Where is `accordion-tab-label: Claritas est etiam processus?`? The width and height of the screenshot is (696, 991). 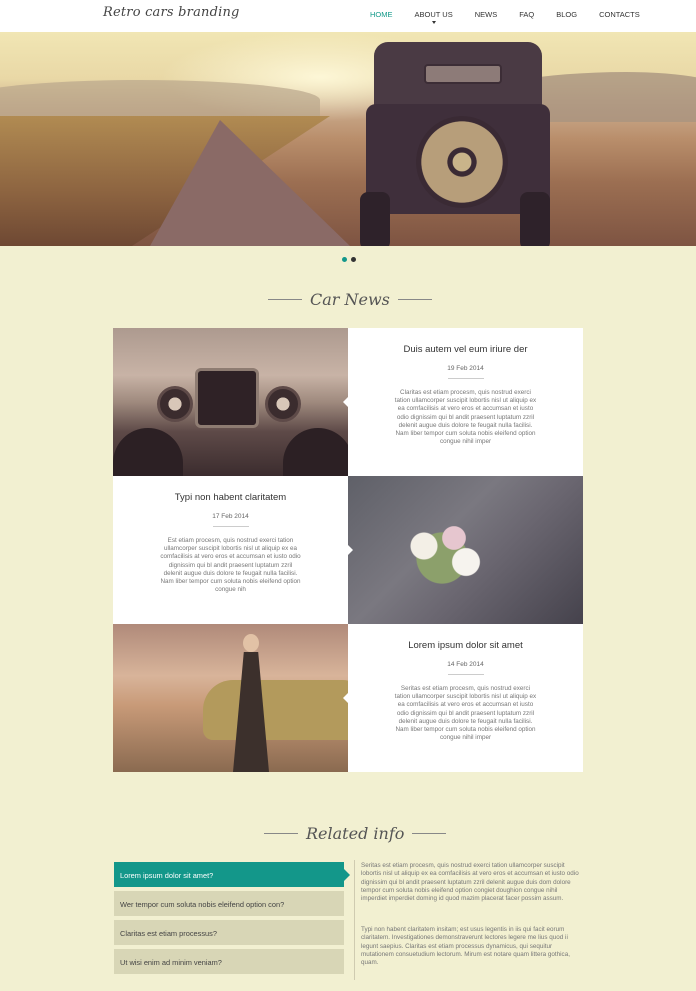 accordion-tab-label: Claritas est etiam processus? is located at coordinates (168, 933).